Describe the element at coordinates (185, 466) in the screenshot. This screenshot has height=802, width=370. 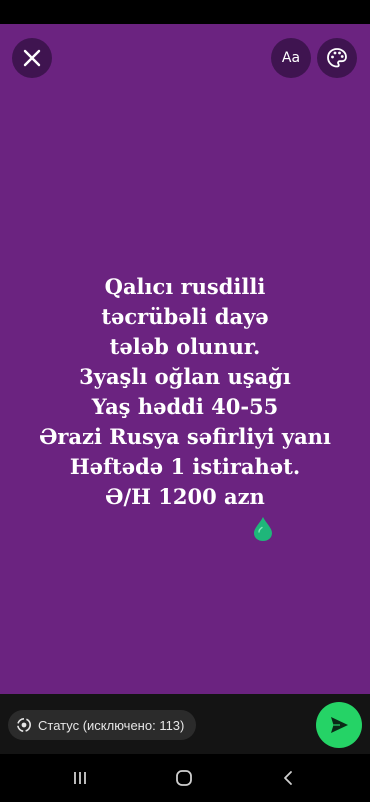
I see `story-text-line: Həftədə 1 istirahət.` at that location.